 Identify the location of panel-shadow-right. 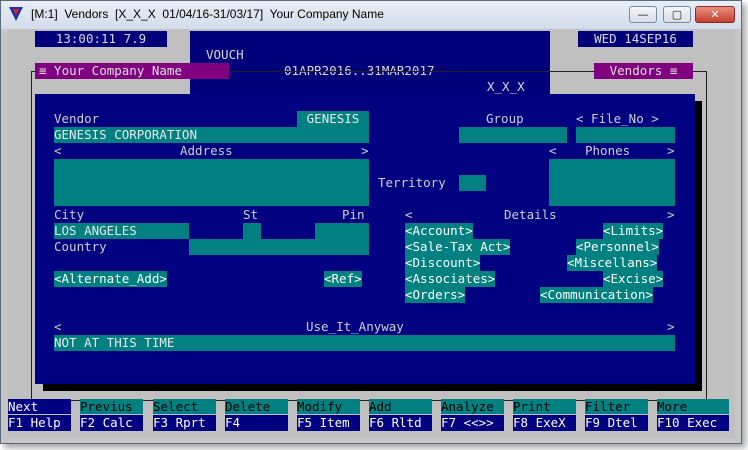
(698, 246).